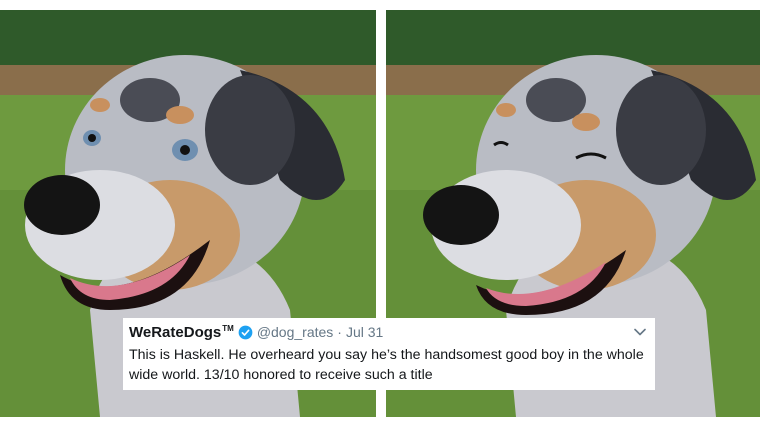 The height and width of the screenshot is (427, 760). I want to click on tweet-author-name: WeRateDogsTM, so click(181, 332).